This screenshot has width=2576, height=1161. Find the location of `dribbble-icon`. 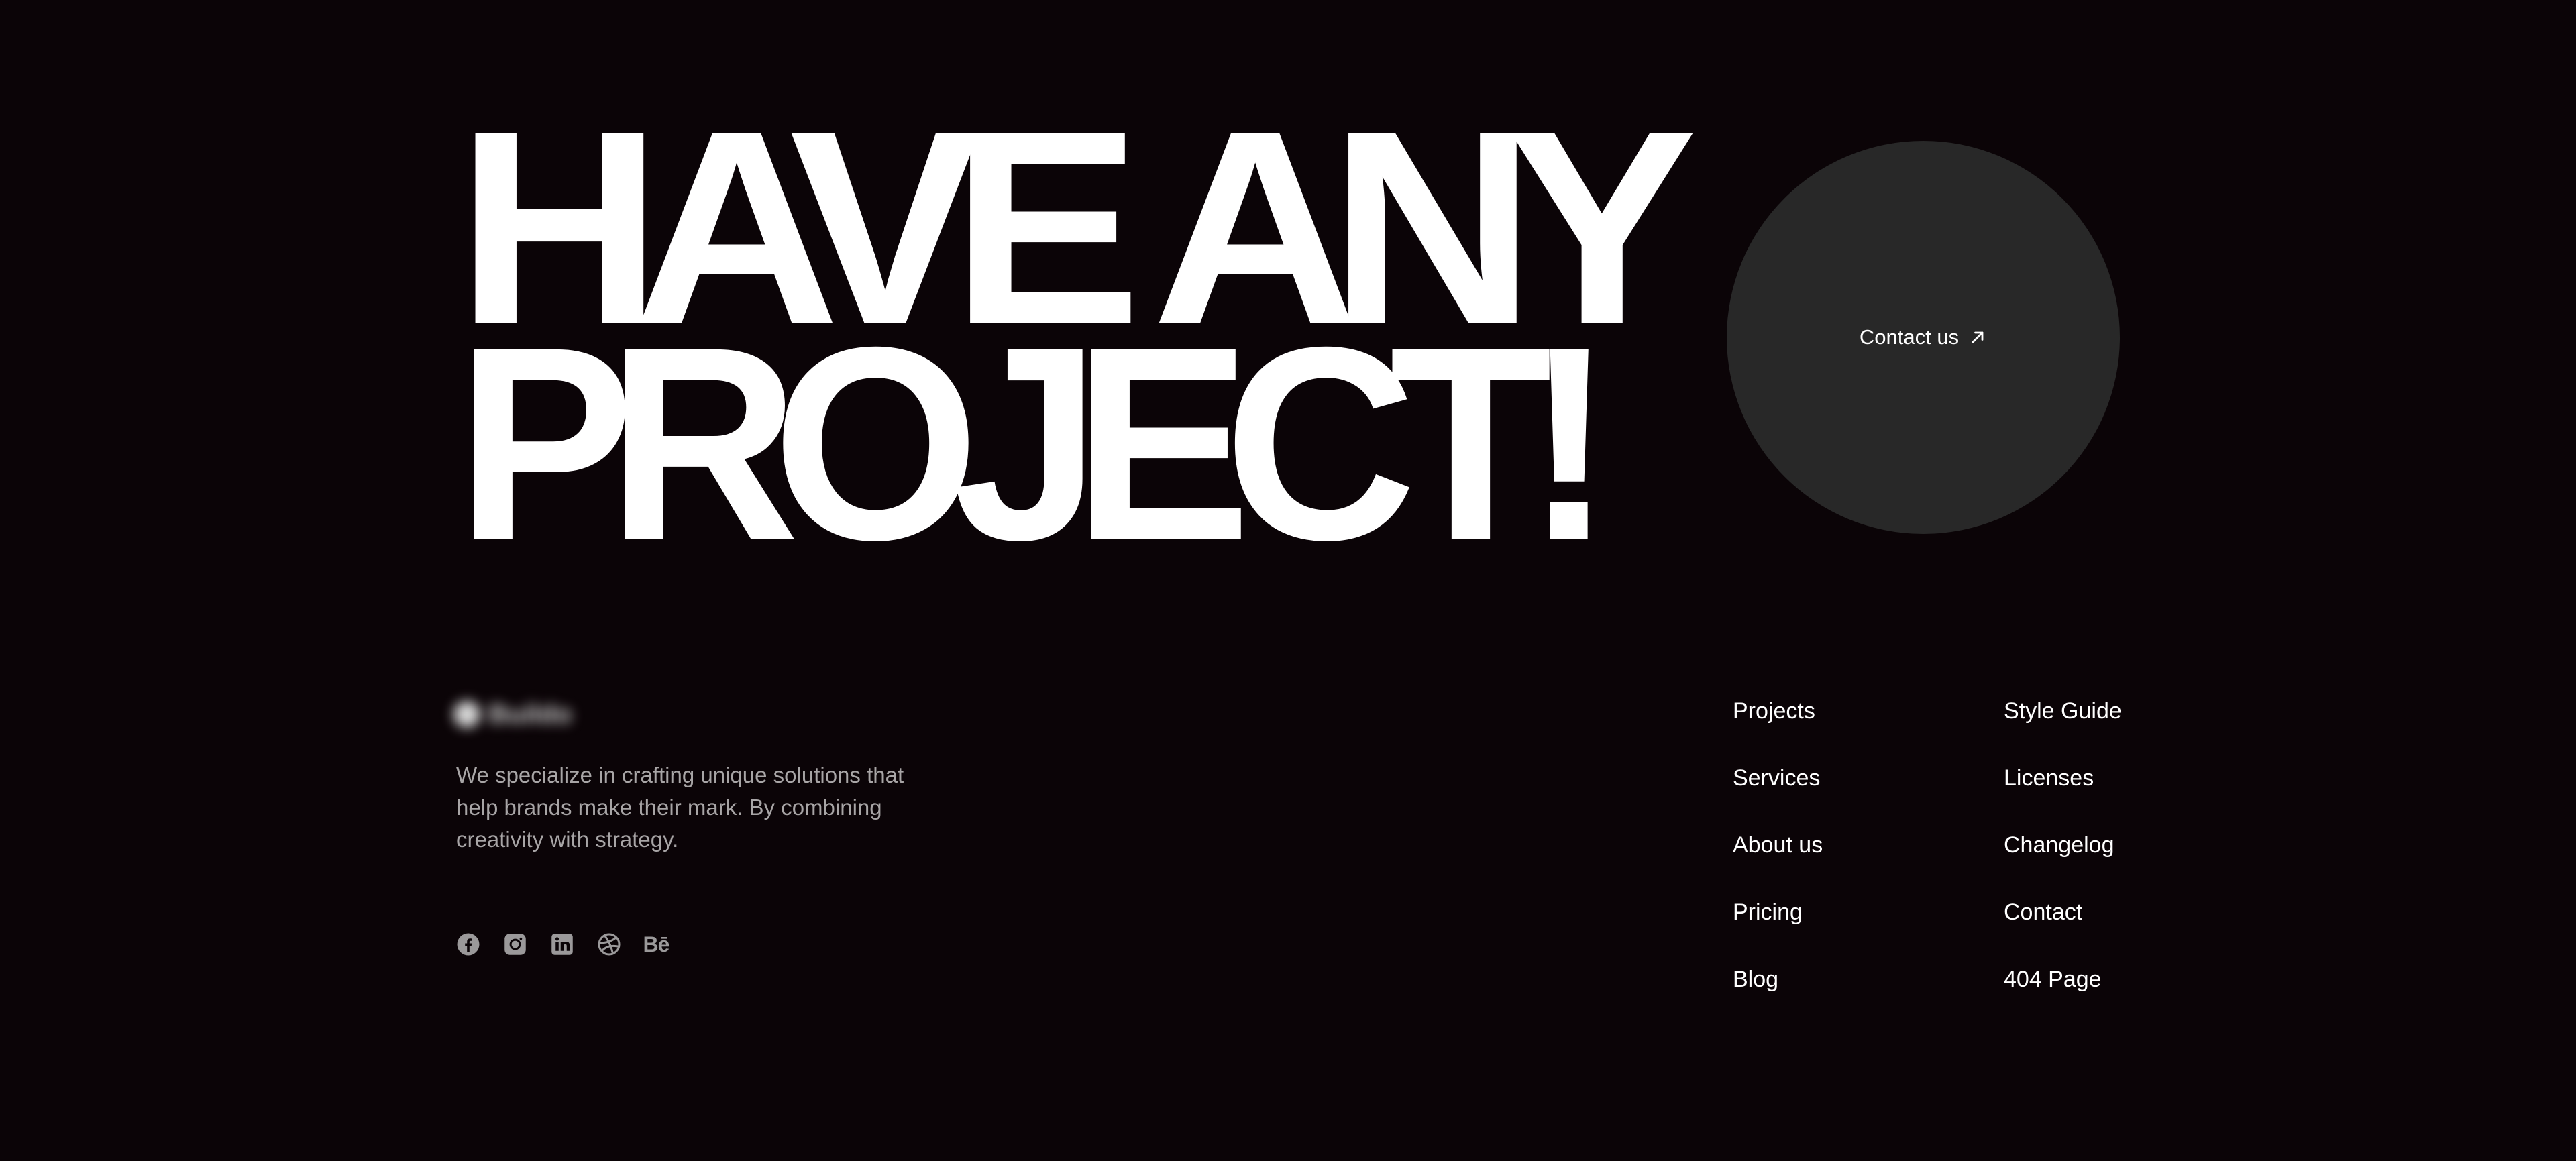

dribbble-icon is located at coordinates (609, 944).